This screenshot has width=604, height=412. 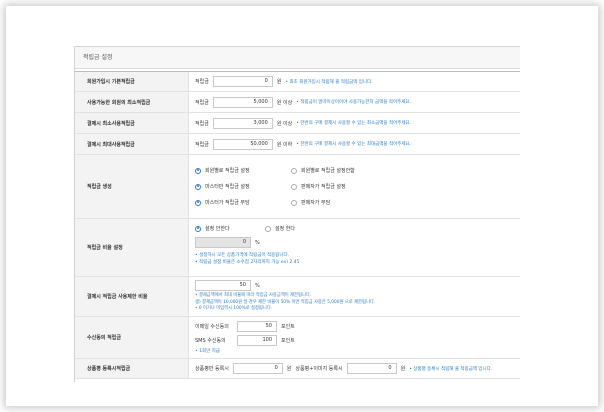 What do you see at coordinates (223, 285) in the screenshot?
I see `use-limit-ratio-input: 50` at bounding box center [223, 285].